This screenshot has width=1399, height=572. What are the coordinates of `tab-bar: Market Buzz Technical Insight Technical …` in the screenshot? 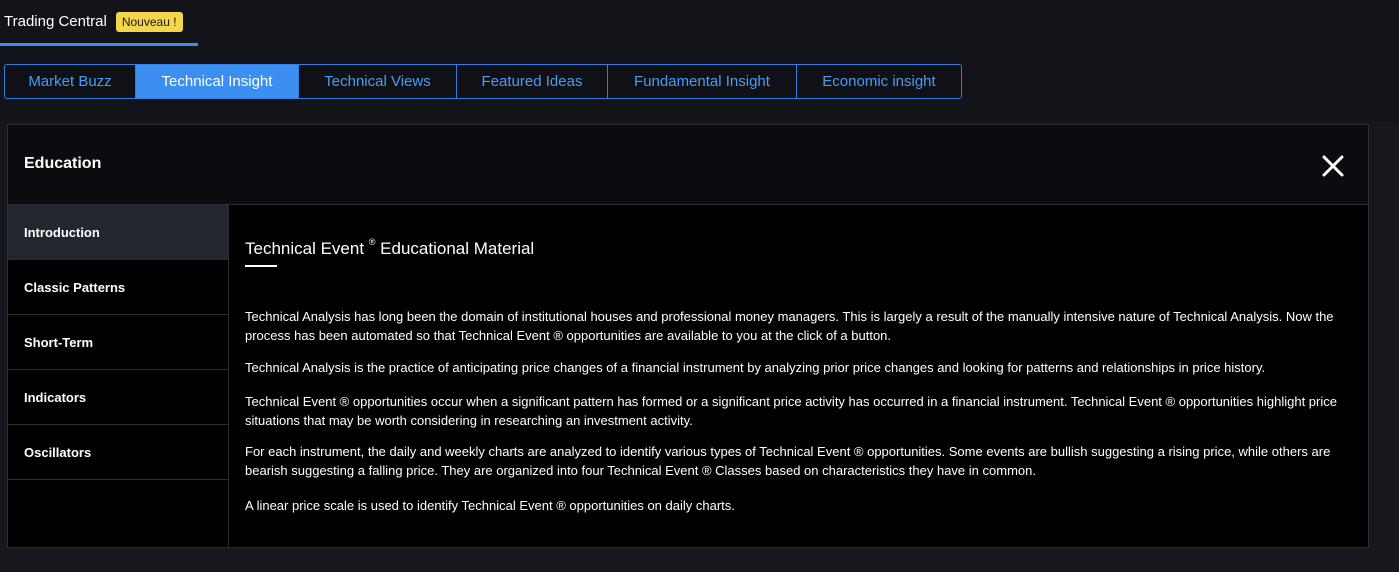 It's located at (483, 81).